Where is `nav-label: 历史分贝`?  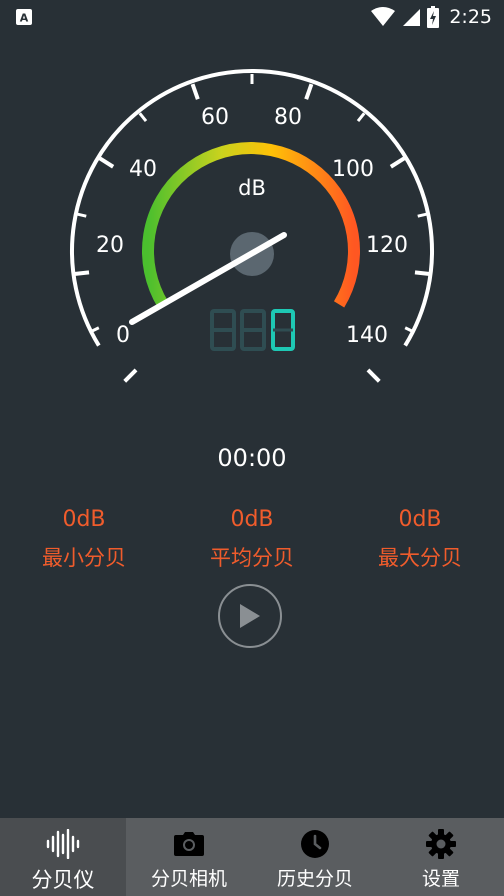 nav-label: 历史分贝 is located at coordinates (314, 879).